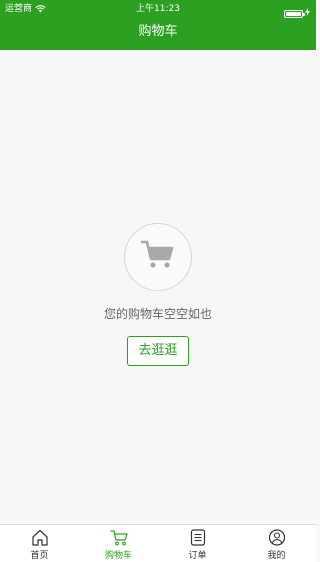 The height and width of the screenshot is (562, 320). What do you see at coordinates (277, 537) in the screenshot?
I see `user-icon` at bounding box center [277, 537].